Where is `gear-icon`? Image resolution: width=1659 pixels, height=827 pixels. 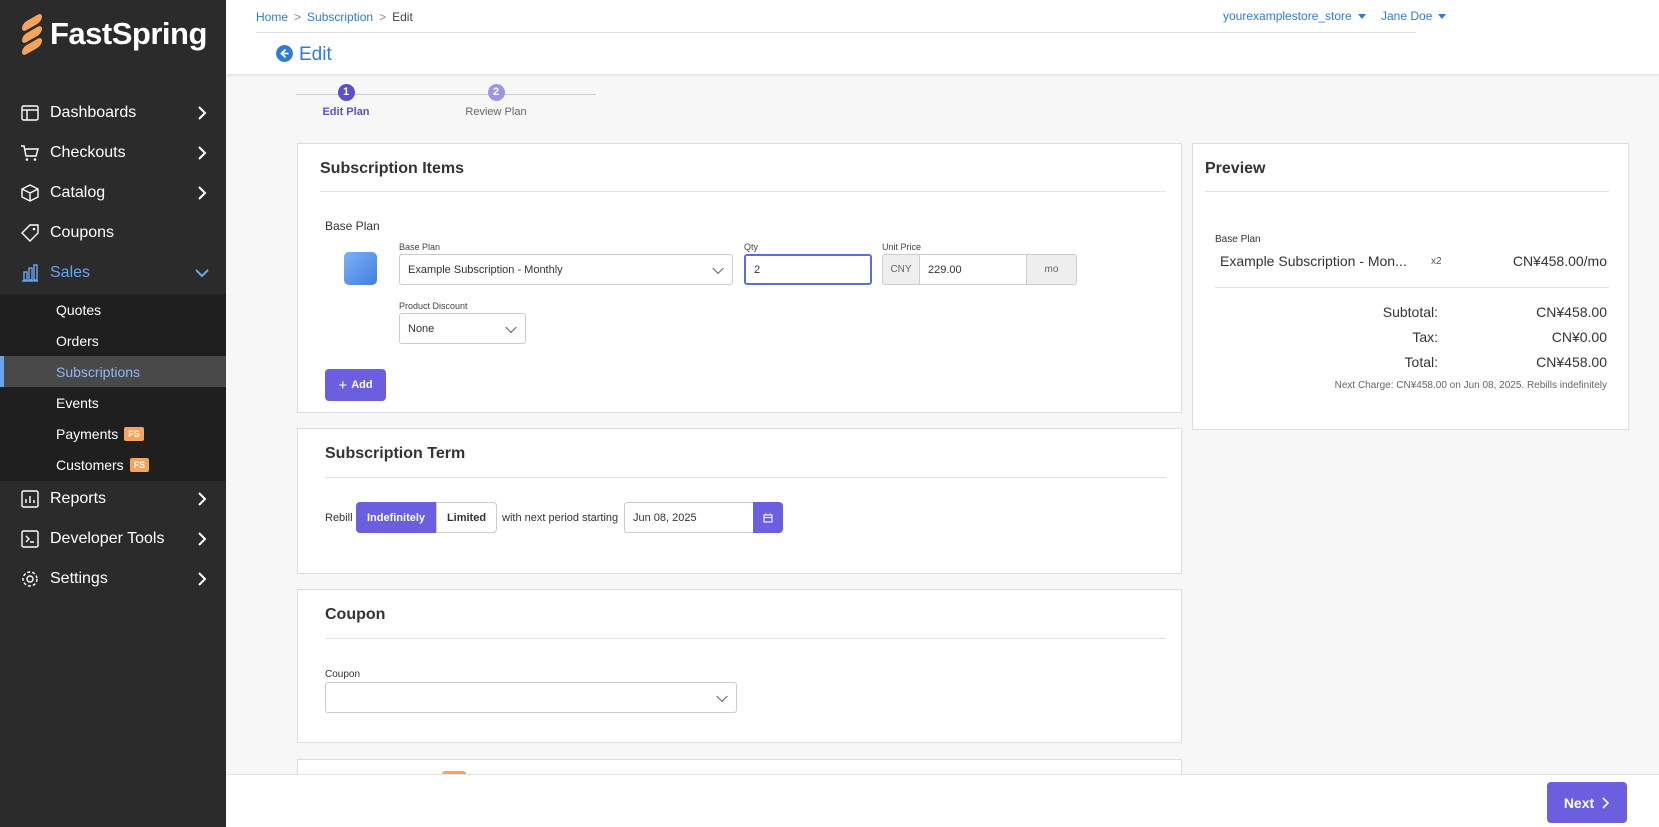
gear-icon is located at coordinates (30, 579).